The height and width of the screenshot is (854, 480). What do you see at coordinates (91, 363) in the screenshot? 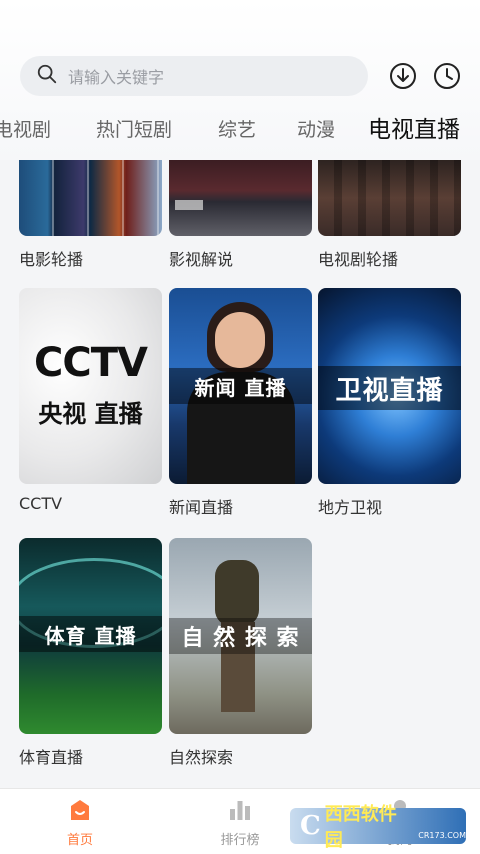
I see `cctv-logo: CCTV` at bounding box center [91, 363].